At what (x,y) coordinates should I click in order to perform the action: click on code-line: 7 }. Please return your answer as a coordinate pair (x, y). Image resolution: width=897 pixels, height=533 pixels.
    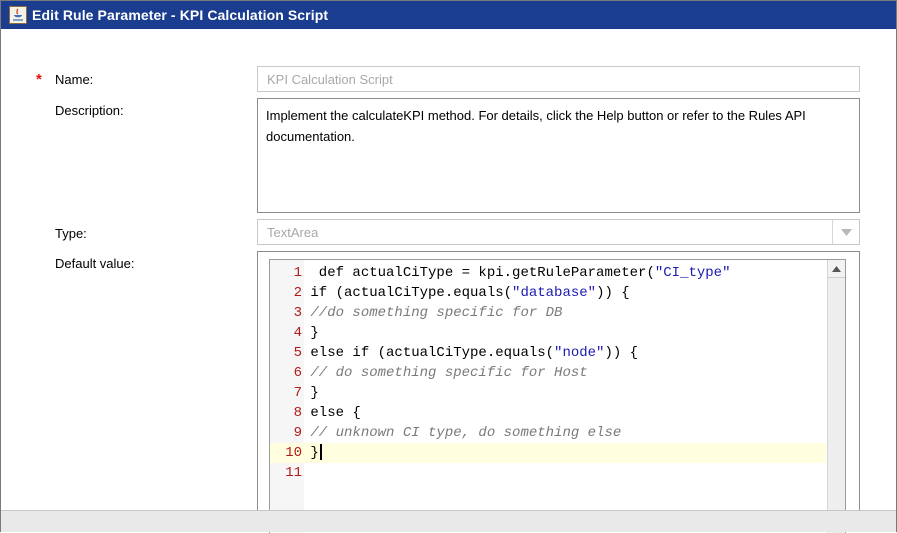
    Looking at the image, I should click on (548, 393).